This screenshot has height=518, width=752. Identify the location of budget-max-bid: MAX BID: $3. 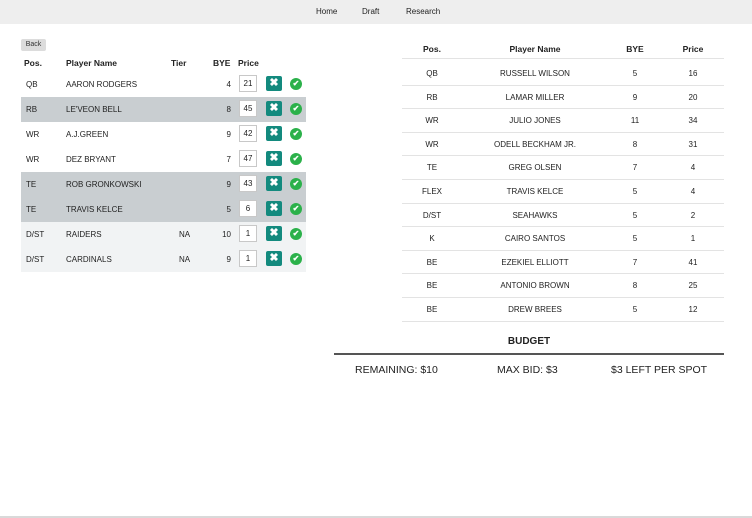
(527, 370).